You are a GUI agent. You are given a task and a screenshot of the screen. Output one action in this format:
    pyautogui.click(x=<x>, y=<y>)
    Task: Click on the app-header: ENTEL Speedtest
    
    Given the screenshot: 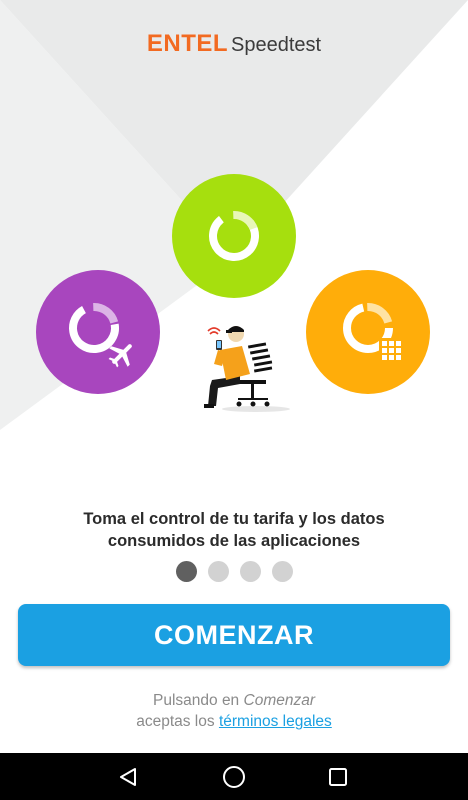 What is the action you would take?
    pyautogui.click(x=234, y=44)
    